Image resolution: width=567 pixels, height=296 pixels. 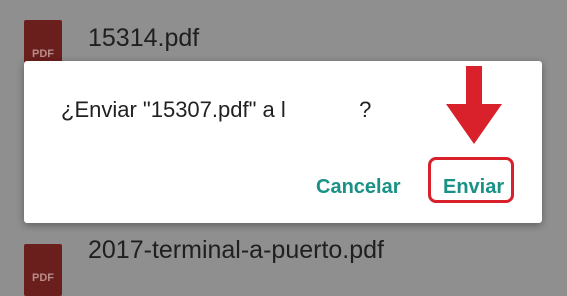 What do you see at coordinates (471, 180) in the screenshot?
I see `highlight-annotation-box` at bounding box center [471, 180].